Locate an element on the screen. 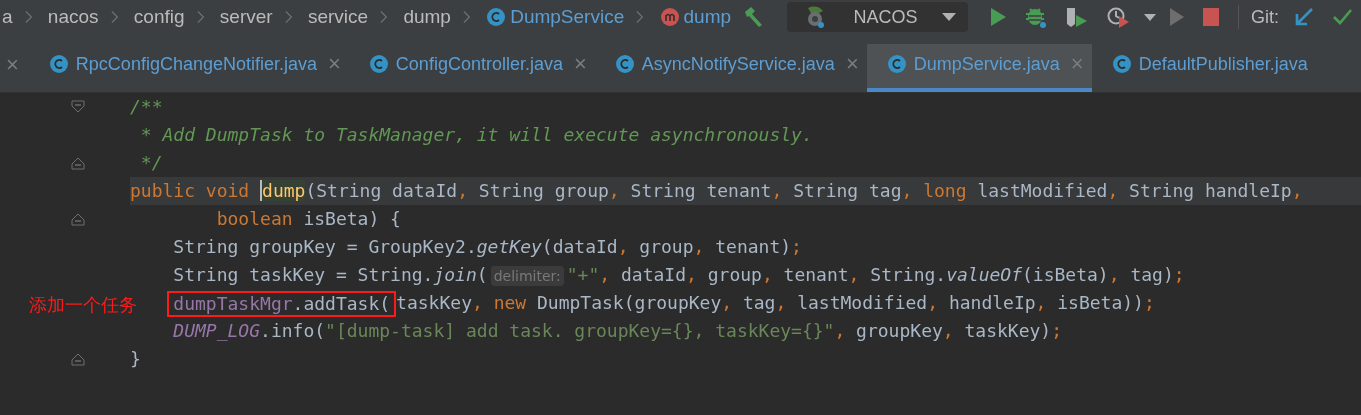 Image resolution: width=1361 pixels, height=415 pixels. editor-tab: RpcConfigChangeNotifier.java × is located at coordinates (188, 68).